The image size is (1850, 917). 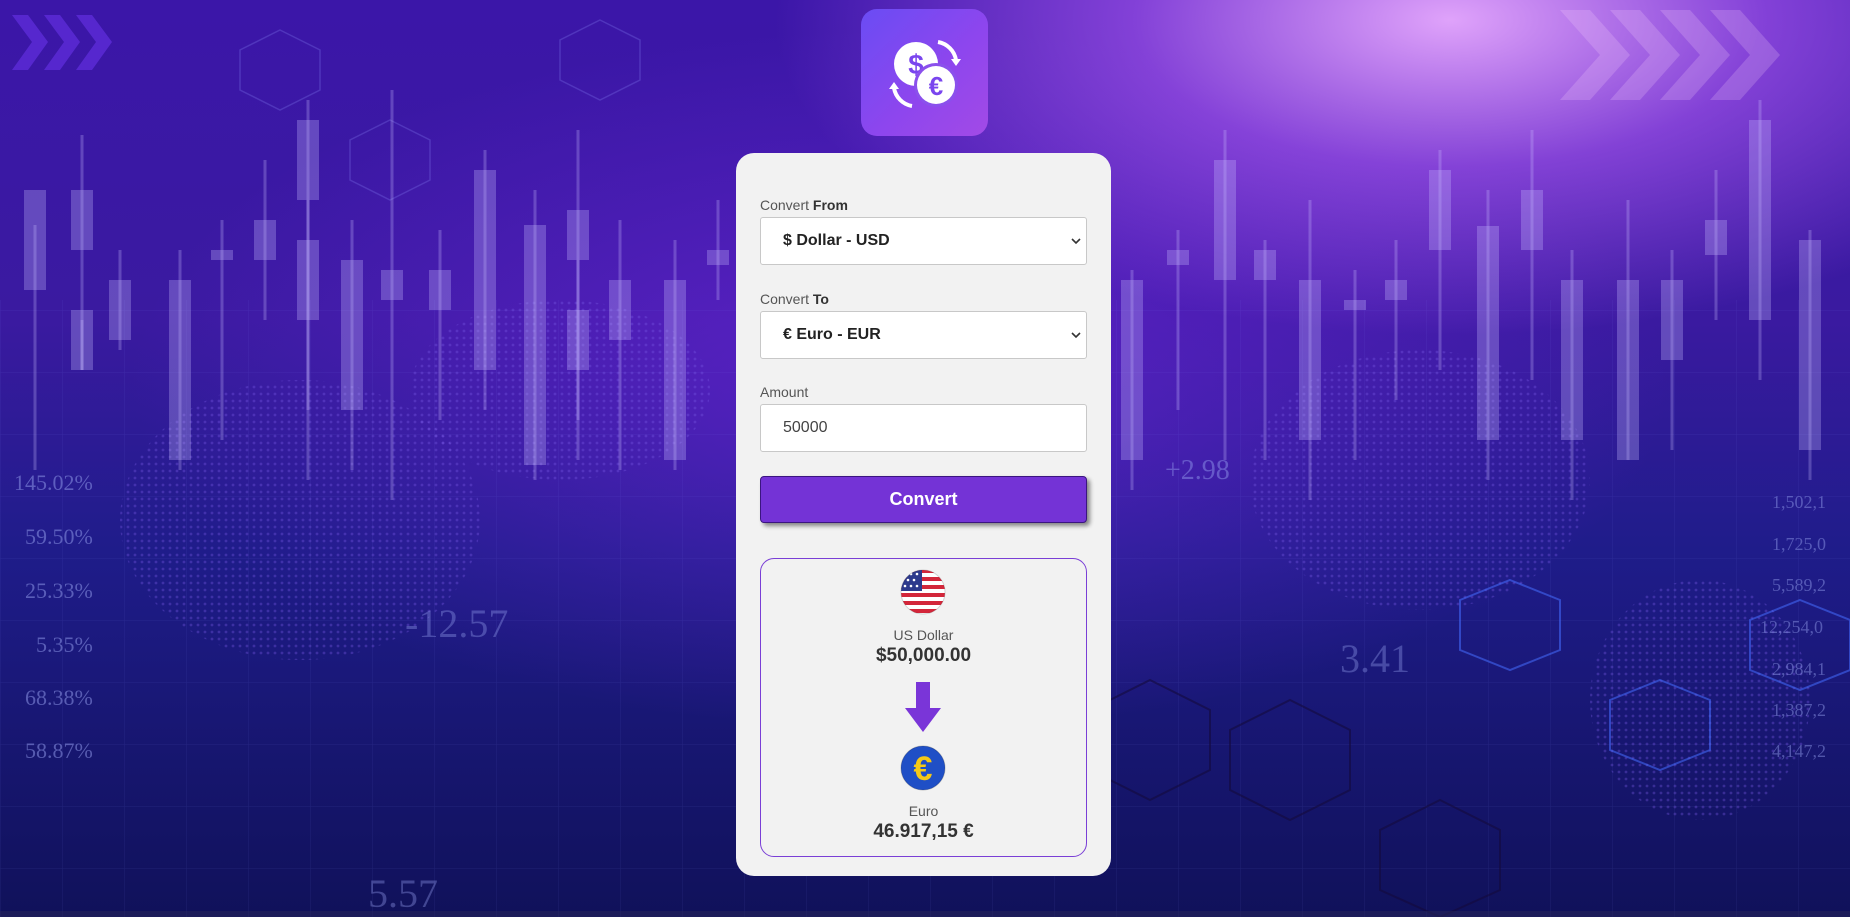 What do you see at coordinates (59, 590) in the screenshot?
I see `bg-percent: 25.33%` at bounding box center [59, 590].